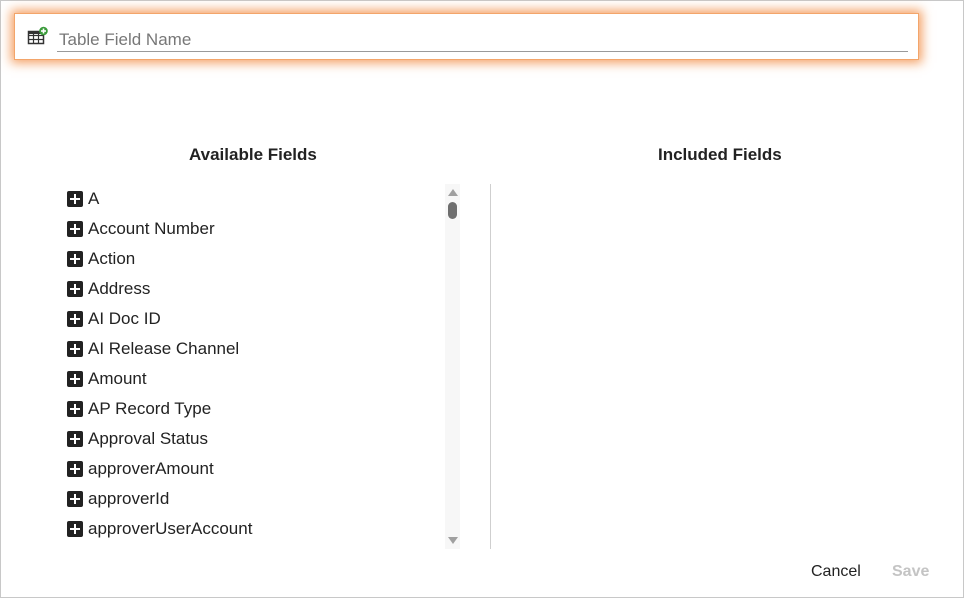 This screenshot has width=964, height=598. Describe the element at coordinates (720, 154) in the screenshot. I see `included-fields-heading: Included Fields` at that location.